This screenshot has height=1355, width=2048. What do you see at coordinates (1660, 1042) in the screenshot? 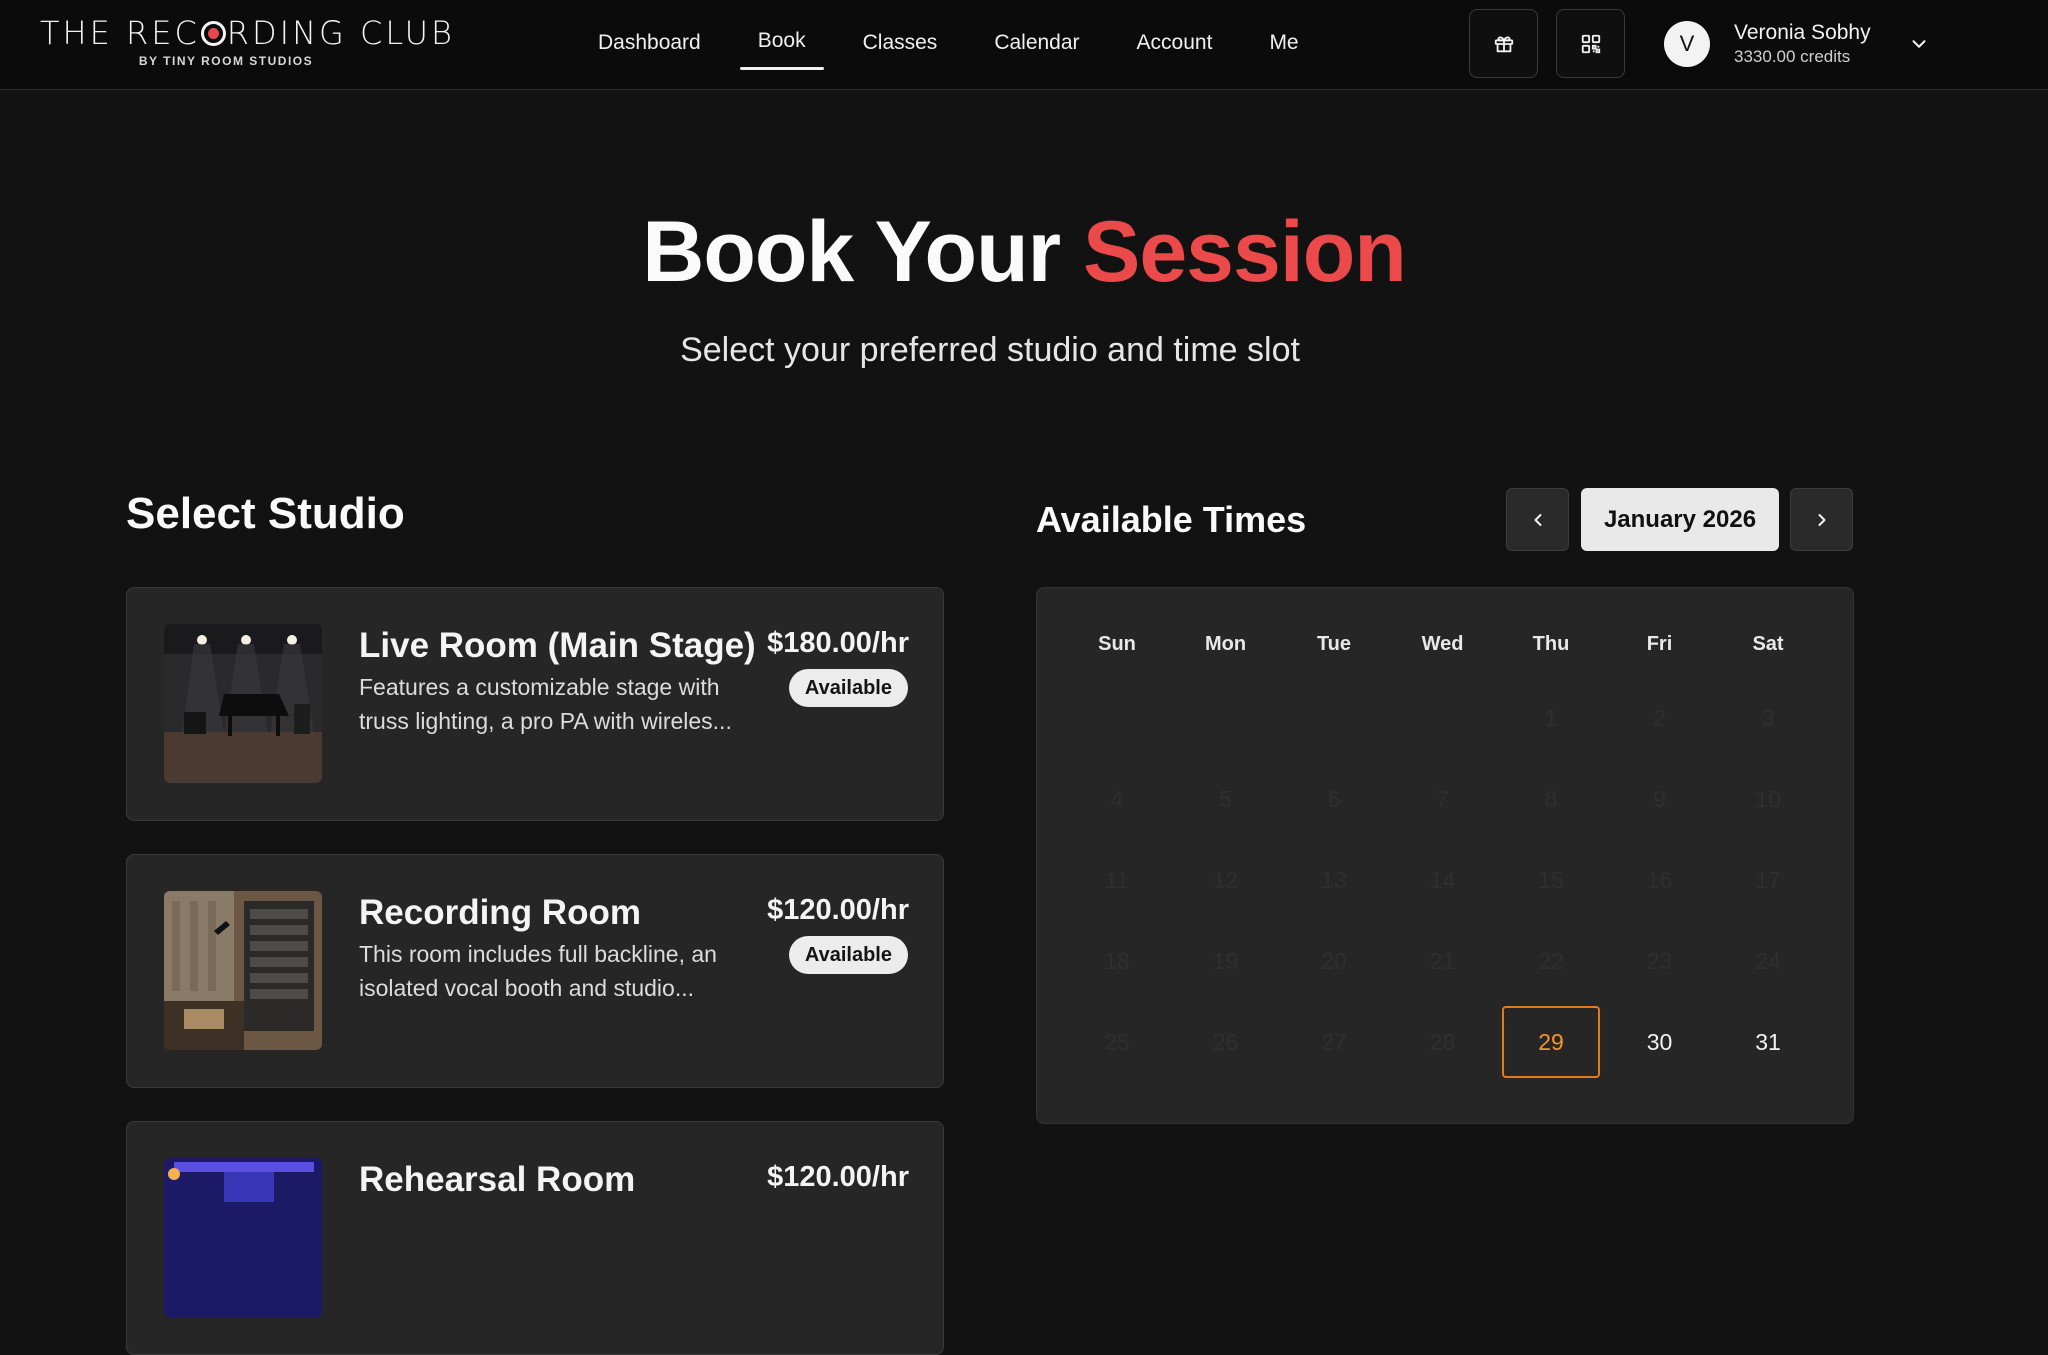
I see `calendar-day: 30` at bounding box center [1660, 1042].